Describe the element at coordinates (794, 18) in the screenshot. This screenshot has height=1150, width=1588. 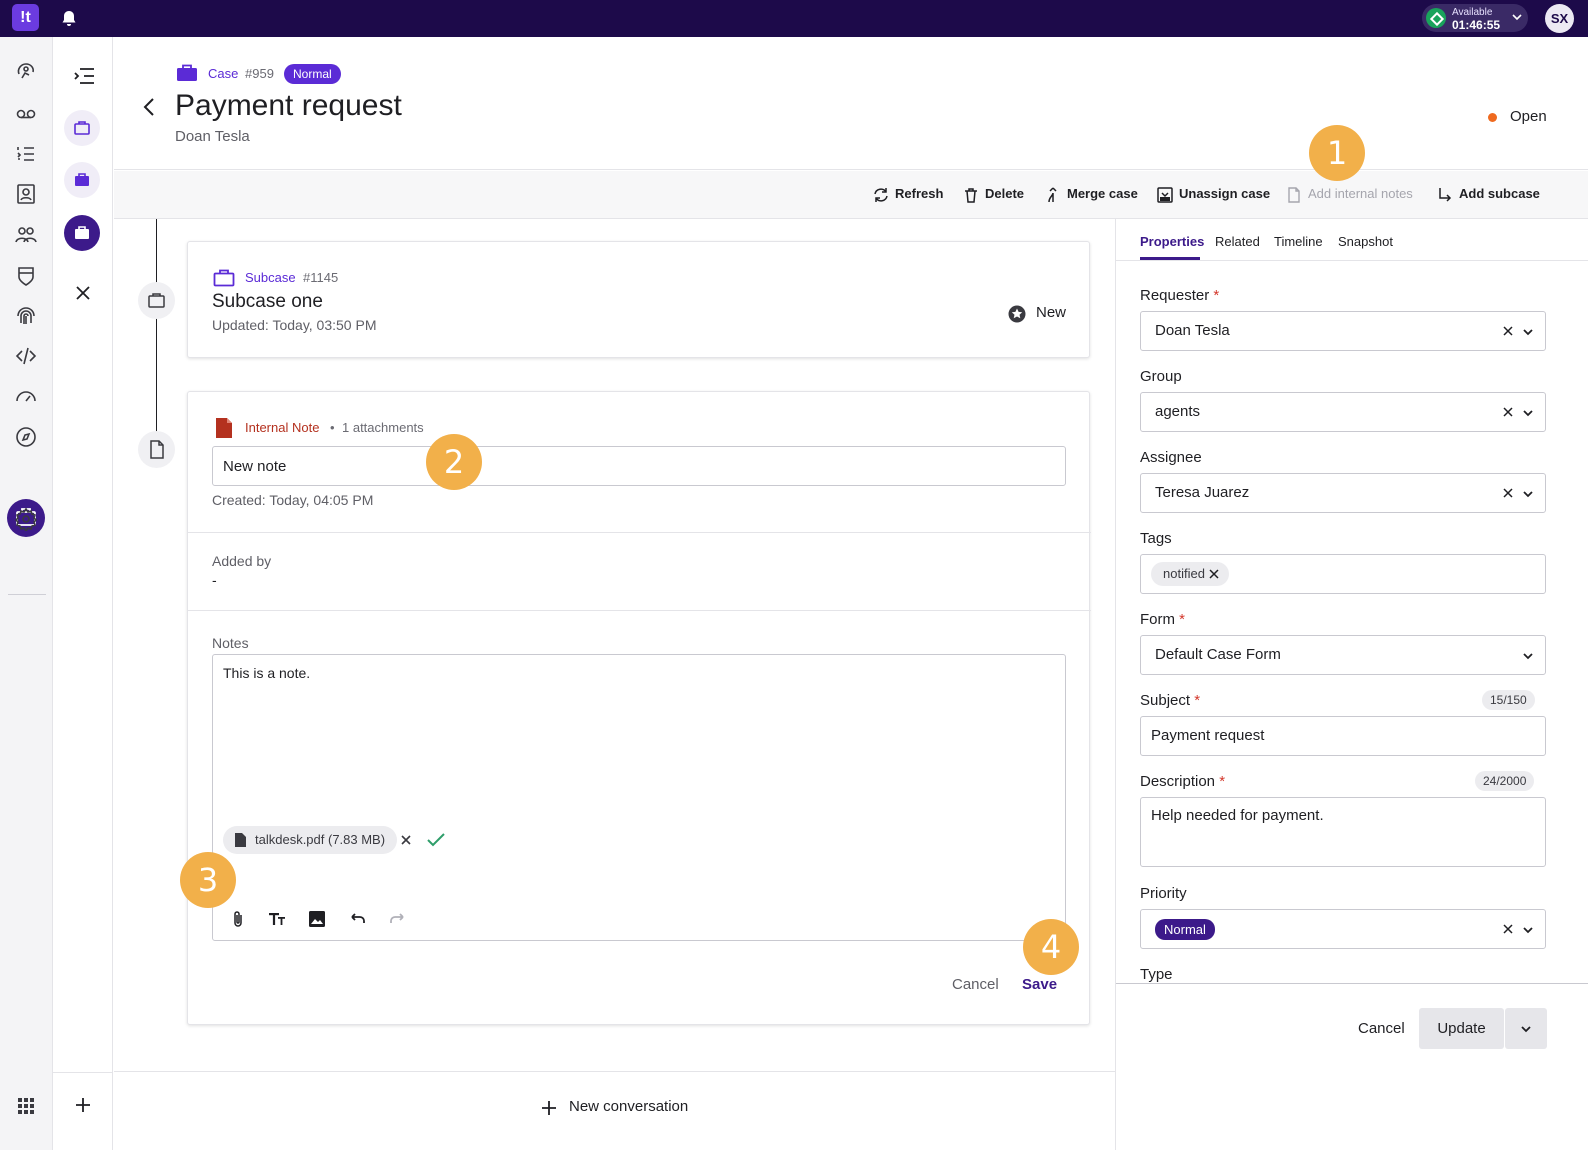
I see `top-bar: !t Available 01:46:55 SX` at that location.